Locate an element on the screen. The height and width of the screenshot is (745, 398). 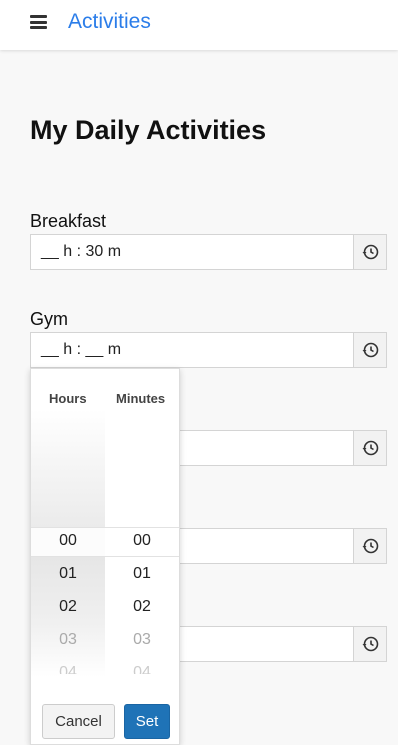
top-bar: Activities is located at coordinates (199, 25).